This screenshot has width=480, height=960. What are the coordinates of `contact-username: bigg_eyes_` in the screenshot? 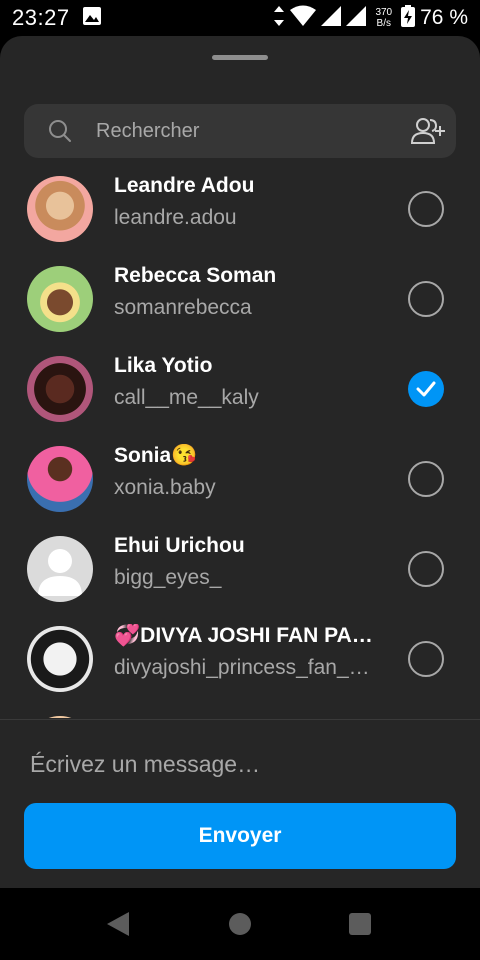 It's located at (168, 577).